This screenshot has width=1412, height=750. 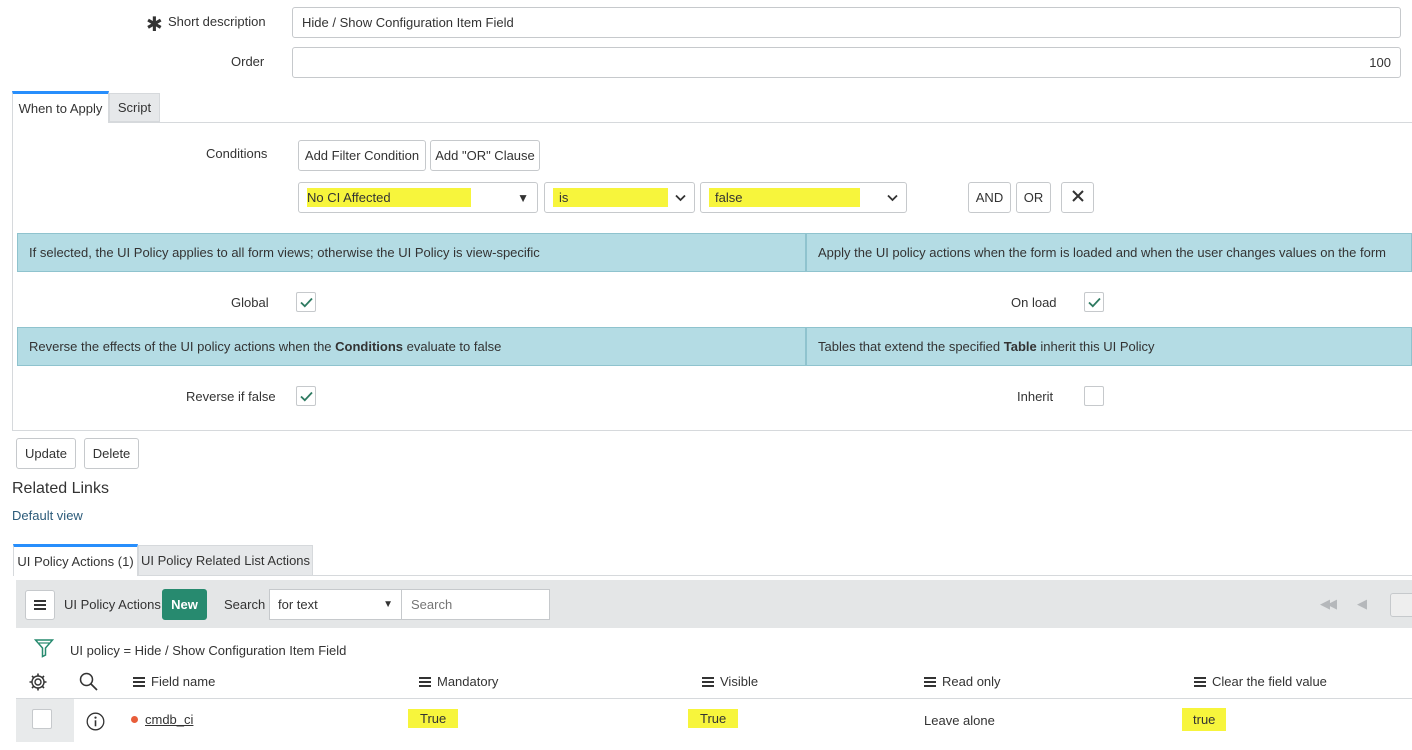 I want to click on page-number-input, so click(x=1401, y=605).